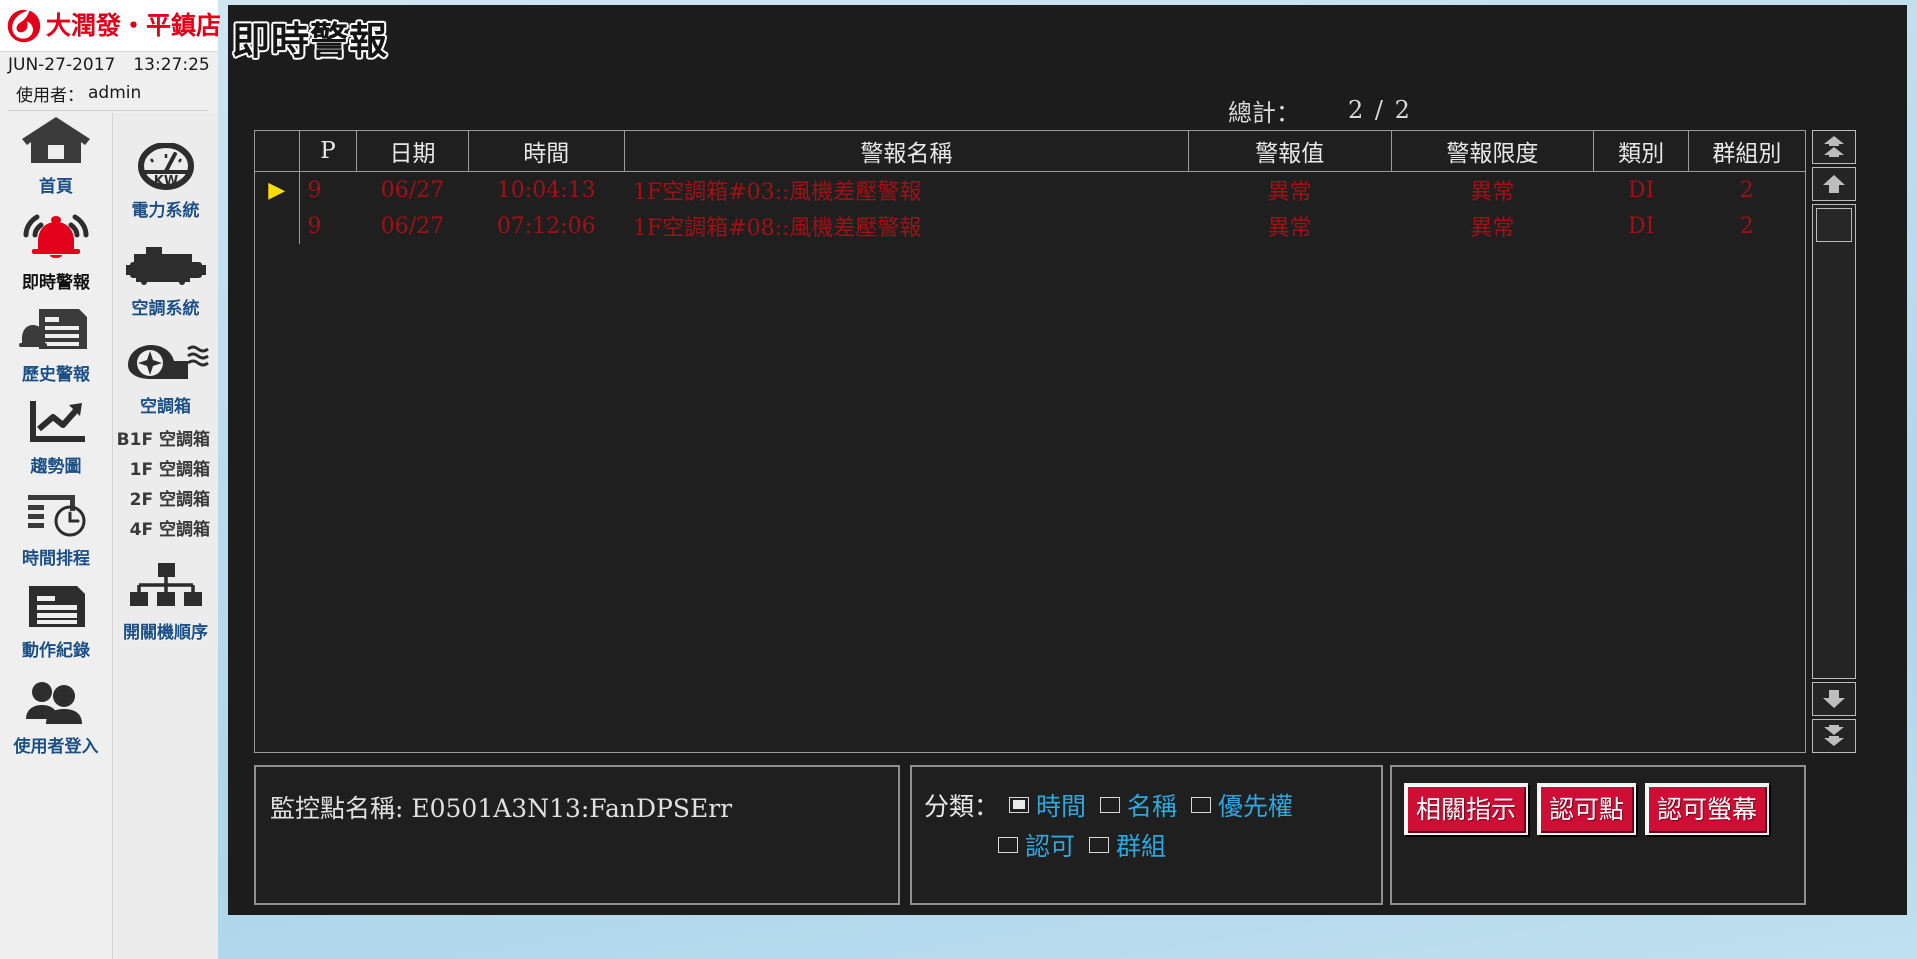 The height and width of the screenshot is (959, 1917). I want to click on cell-time: 07:12:06, so click(546, 226).